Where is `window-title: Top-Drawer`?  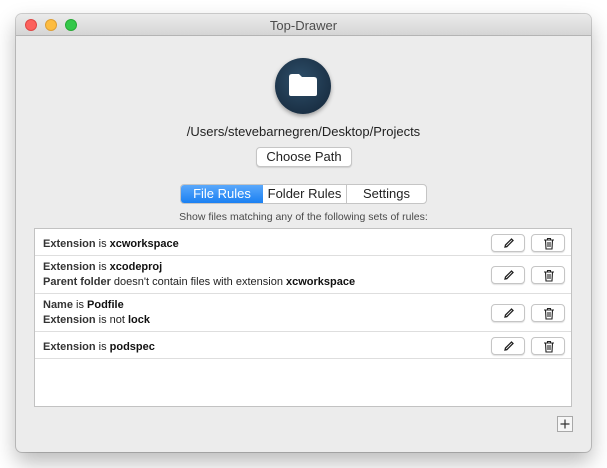
window-title: Top-Drawer is located at coordinates (303, 25).